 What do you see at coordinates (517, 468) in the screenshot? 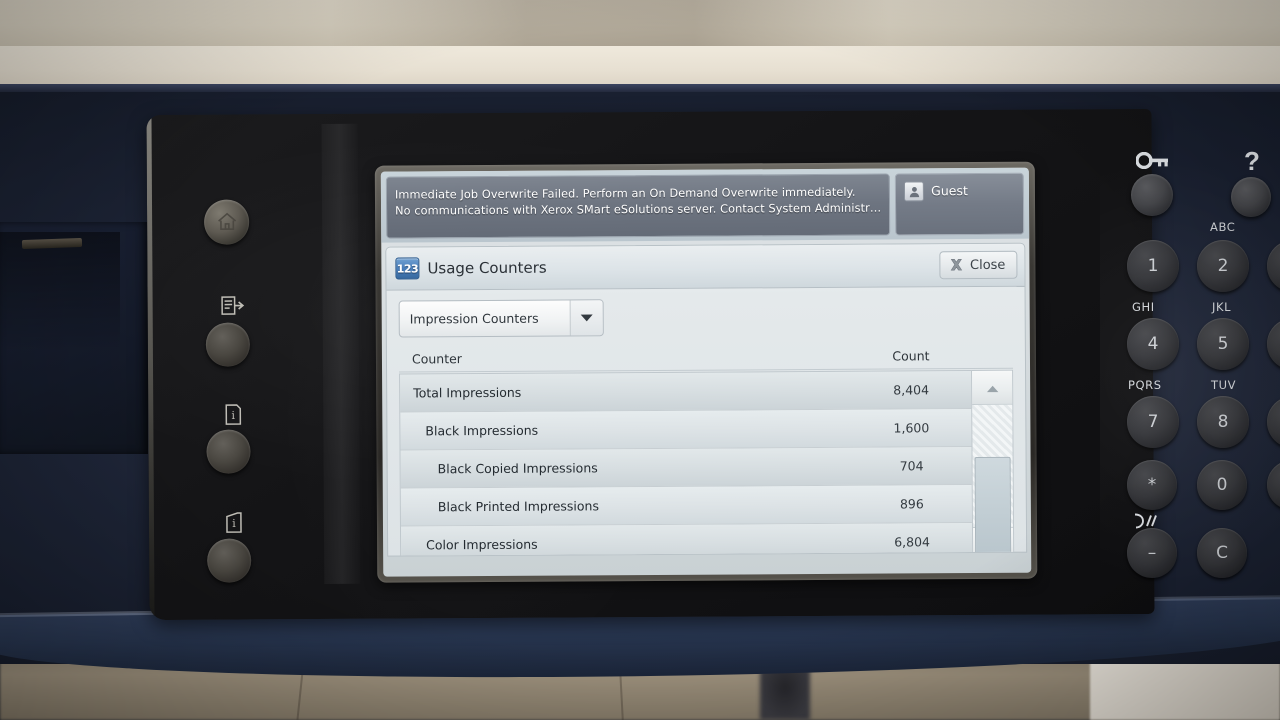
I see `counter-name: Black Copied Impressions` at bounding box center [517, 468].